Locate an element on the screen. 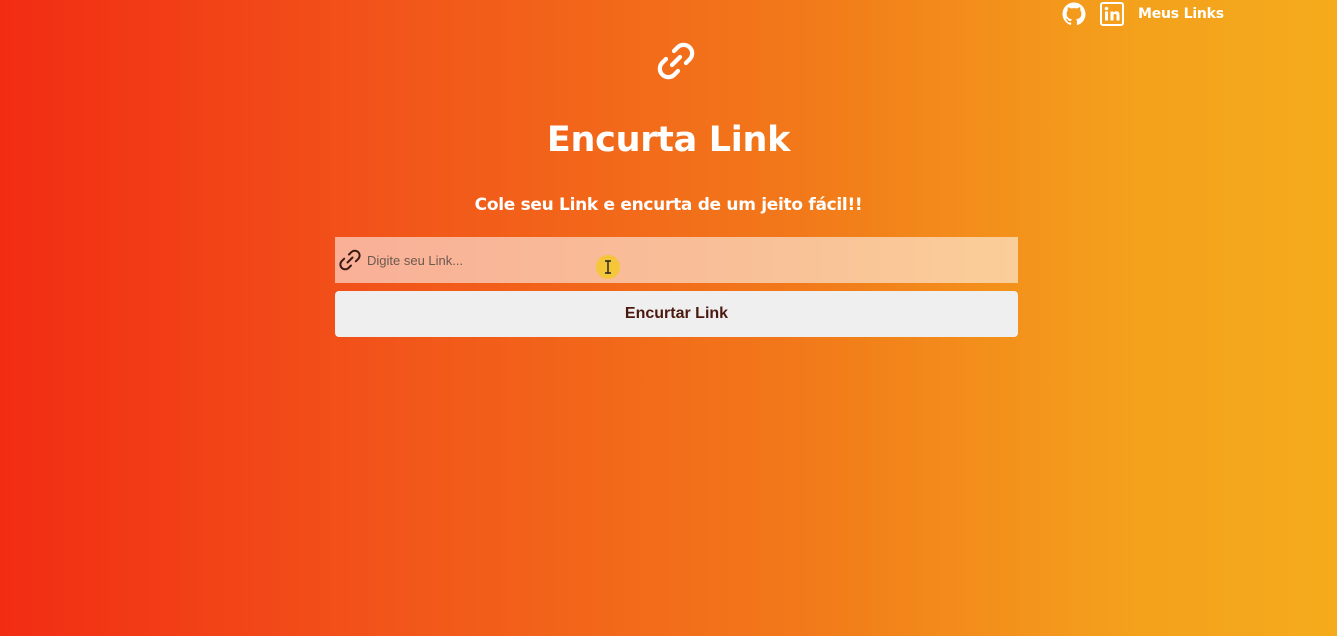 Image resolution: width=1337 pixels, height=636 pixels. page-title: Encurta Link is located at coordinates (668, 140).